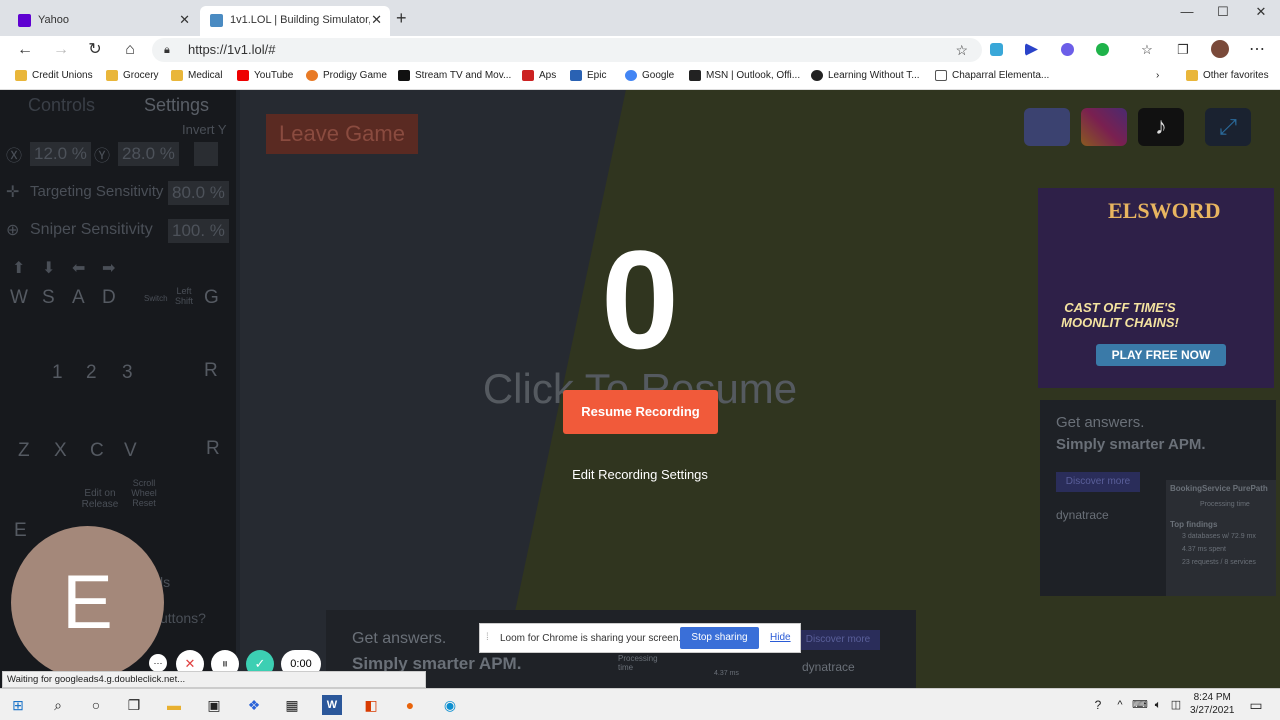  Describe the element at coordinates (57, 373) in the screenshot. I see `slot-1: 1` at that location.